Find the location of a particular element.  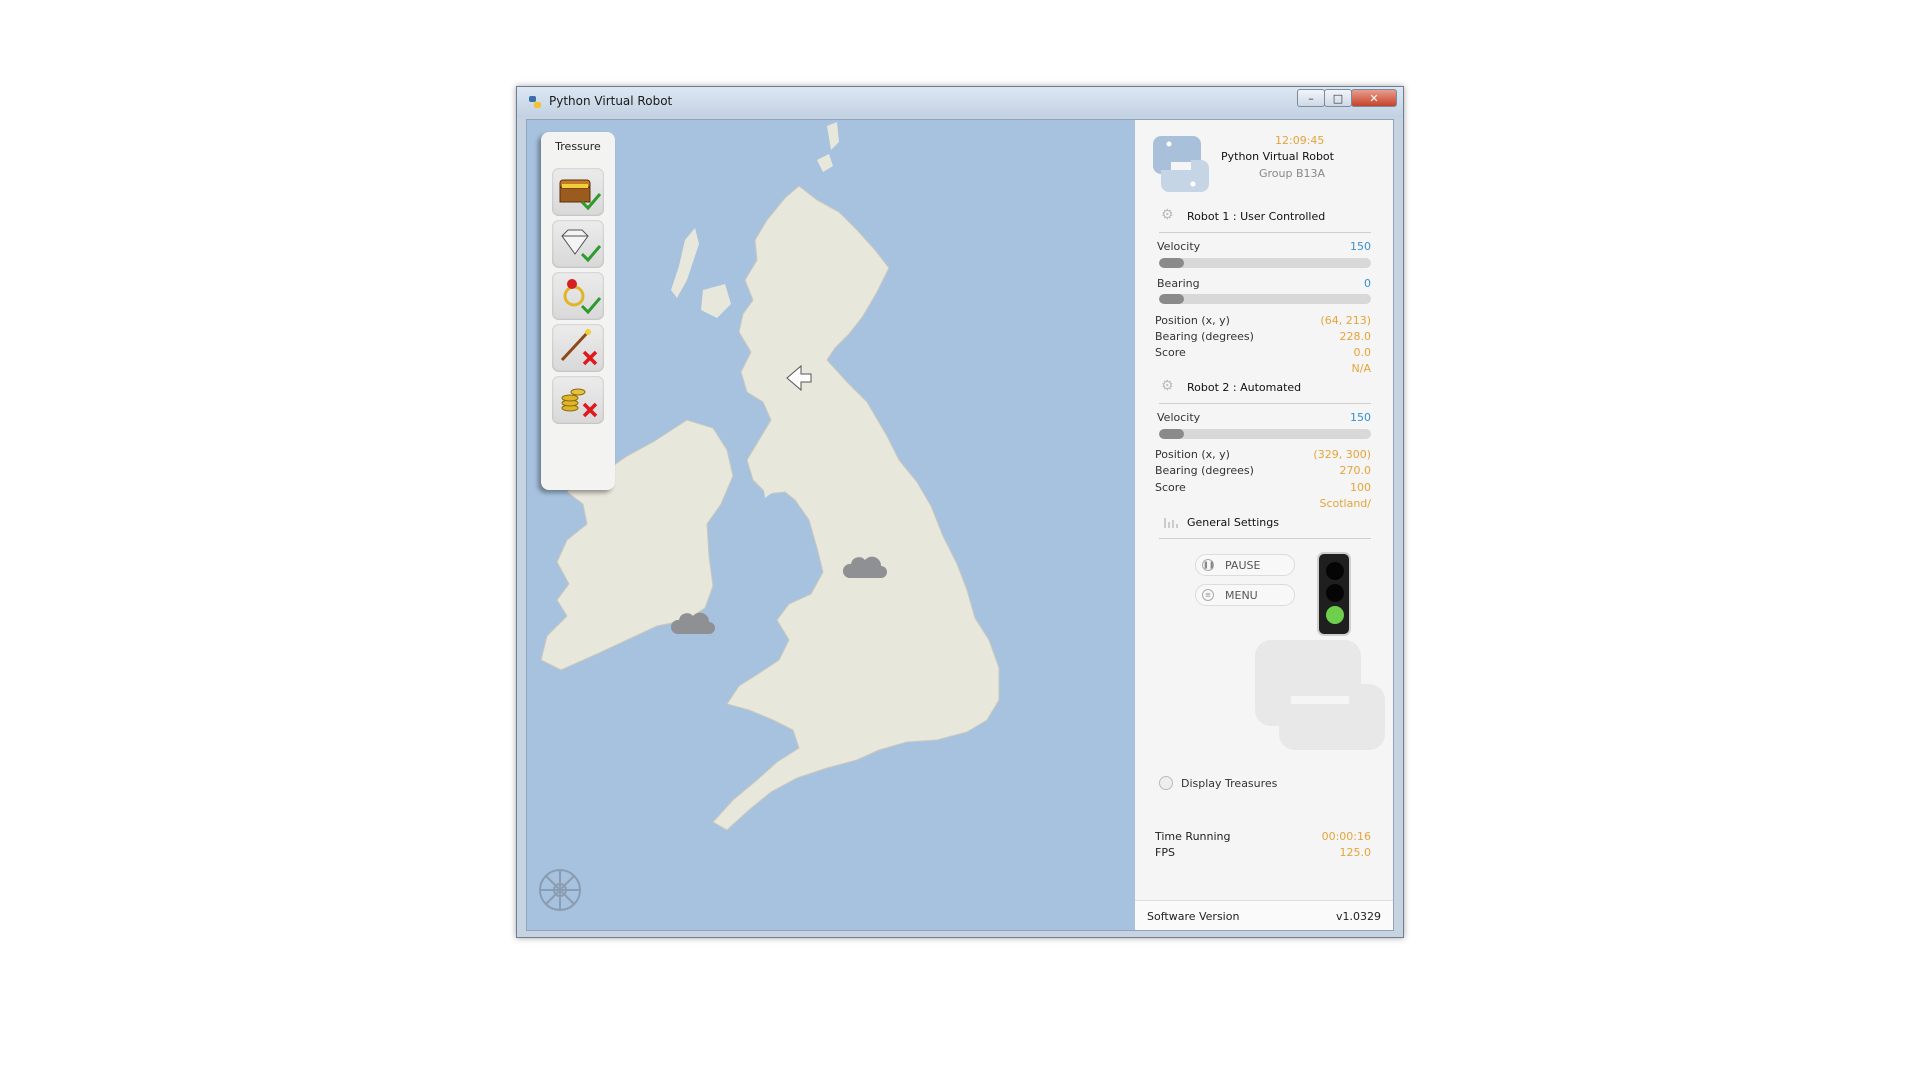

robot1-position-label: Position (x, y) is located at coordinates (1192, 320).